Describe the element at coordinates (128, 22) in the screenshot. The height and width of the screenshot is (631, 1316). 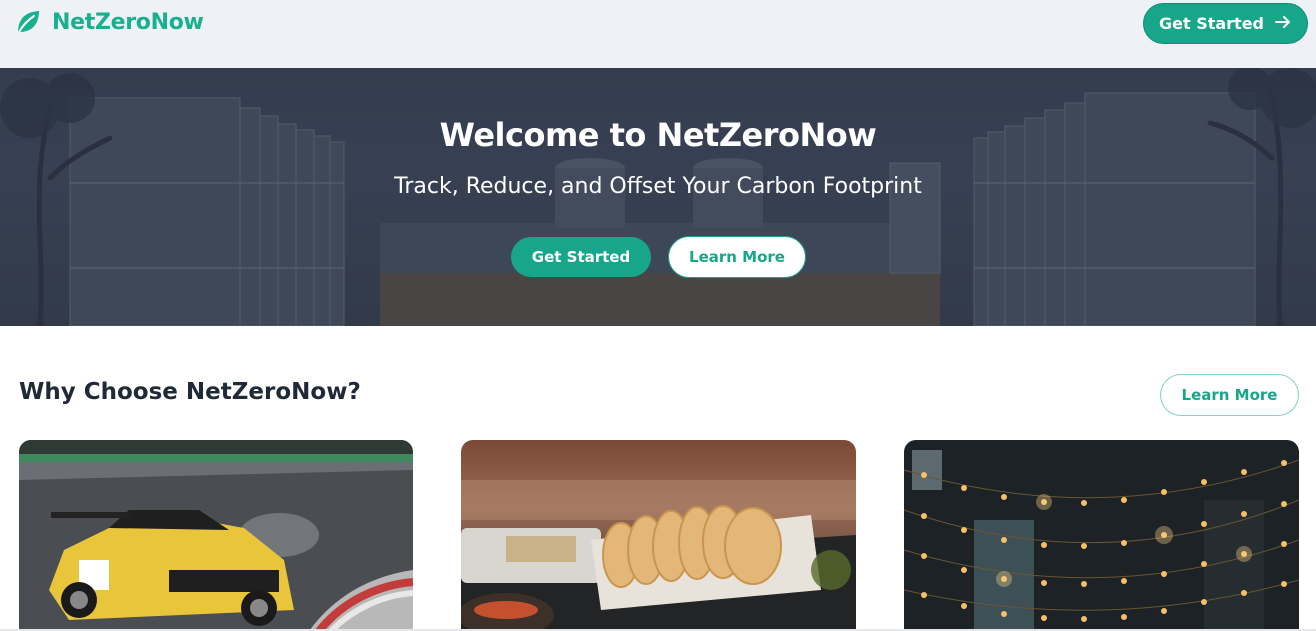
I see `brand-name: NetZeroNow` at that location.